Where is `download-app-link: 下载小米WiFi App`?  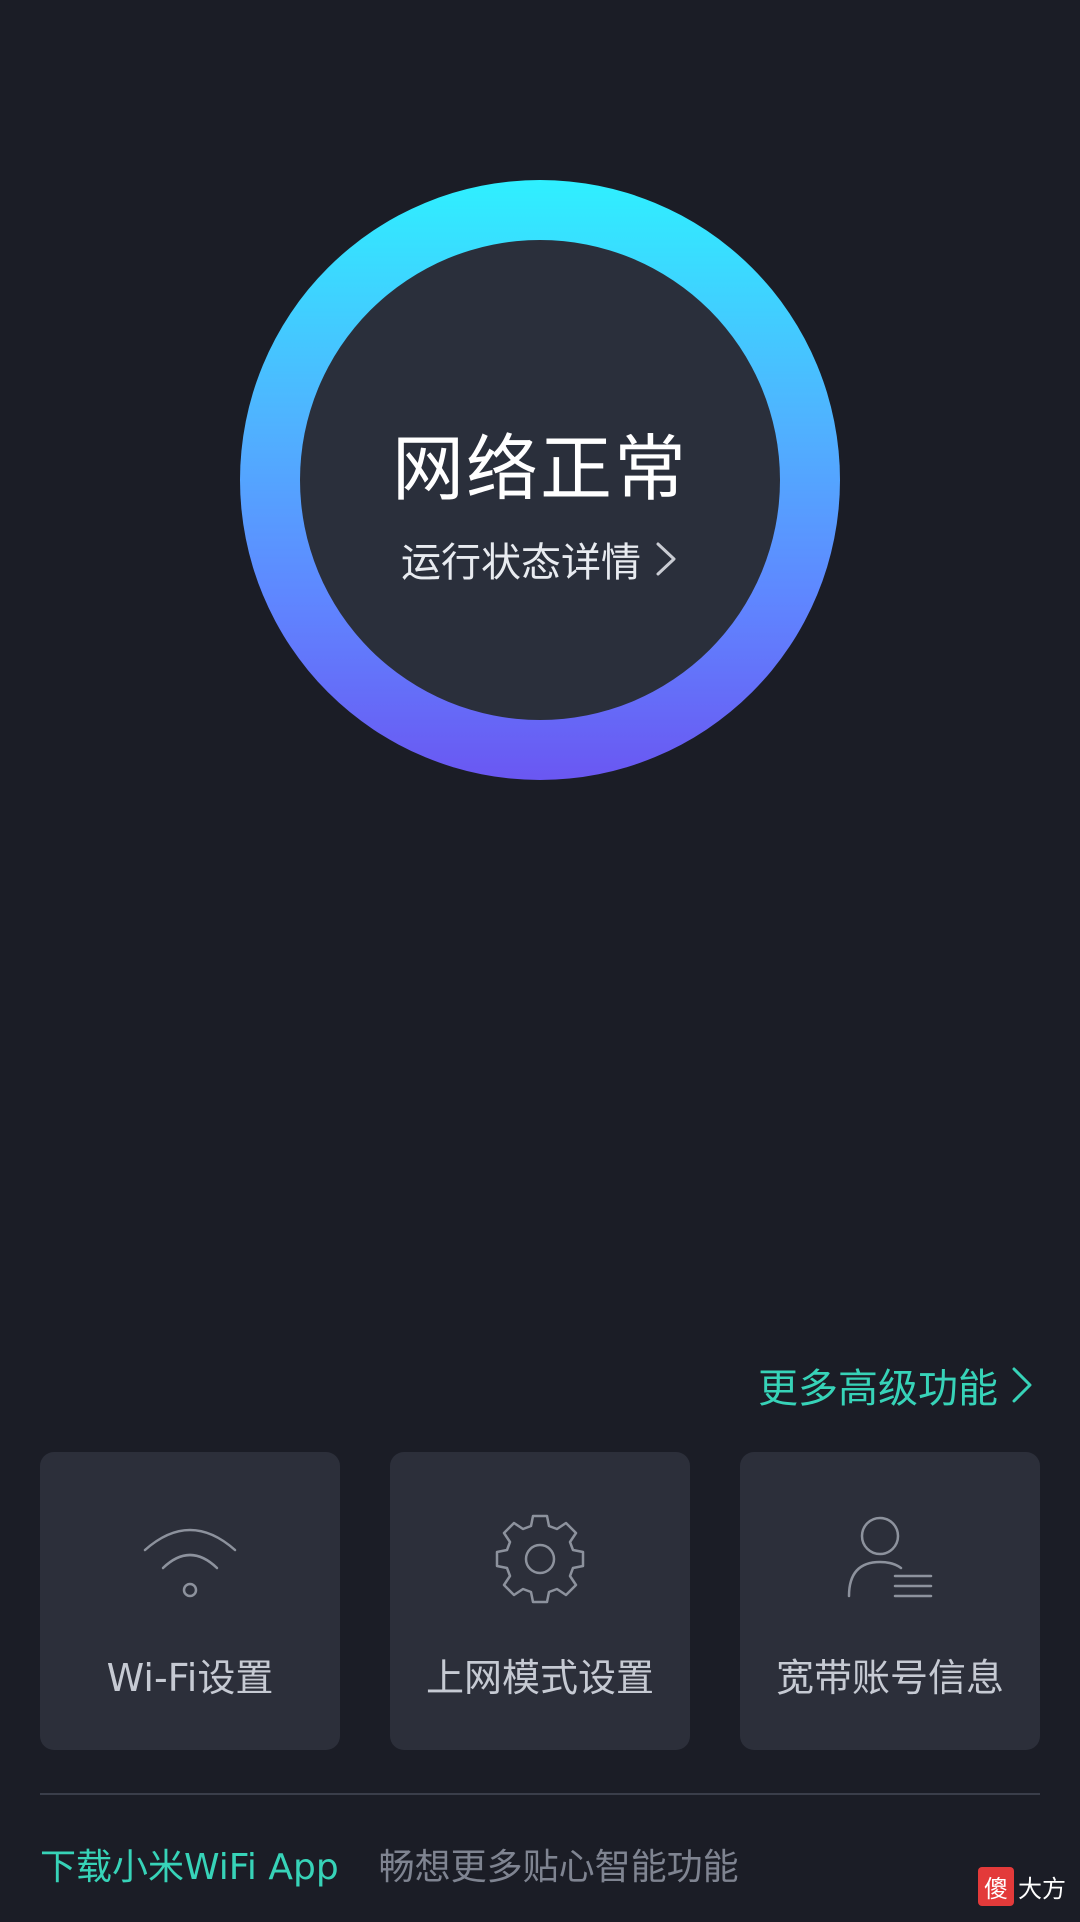 download-app-link: 下载小米WiFi App is located at coordinates (189, 1864).